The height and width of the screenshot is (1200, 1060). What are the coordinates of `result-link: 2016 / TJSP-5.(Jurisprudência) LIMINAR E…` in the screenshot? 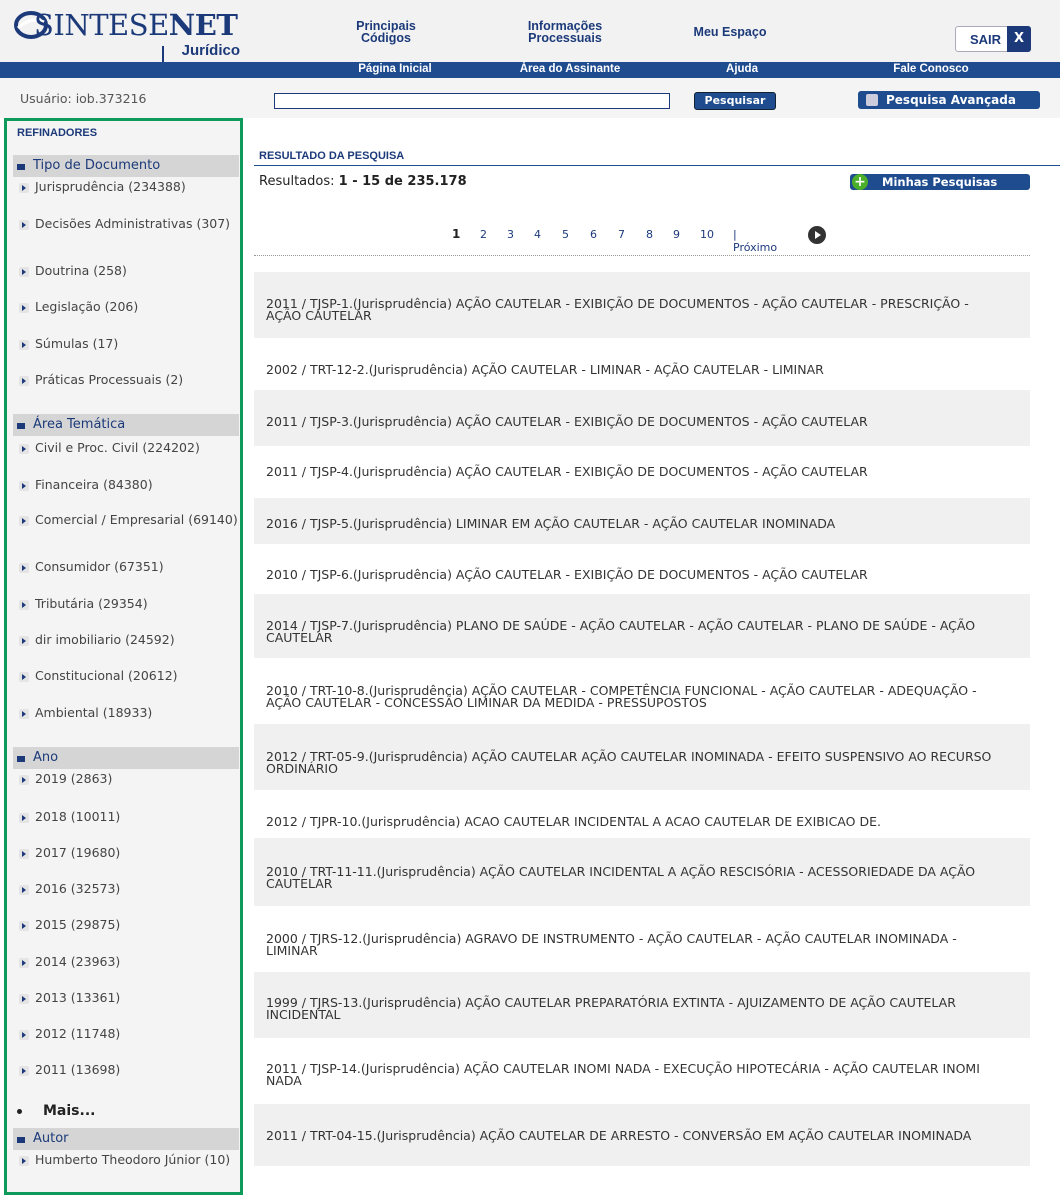 It's located at (636, 523).